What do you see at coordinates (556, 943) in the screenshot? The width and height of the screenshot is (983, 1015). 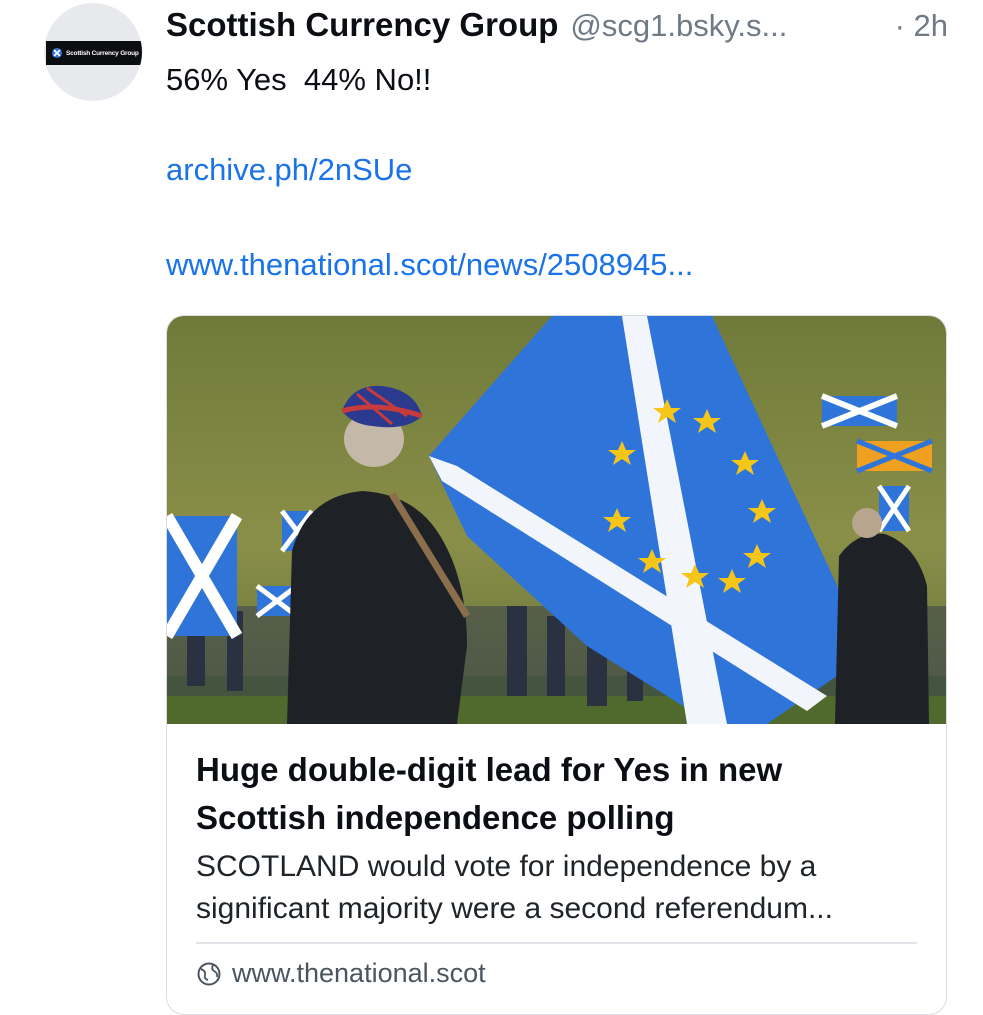 I see `card-divider` at bounding box center [556, 943].